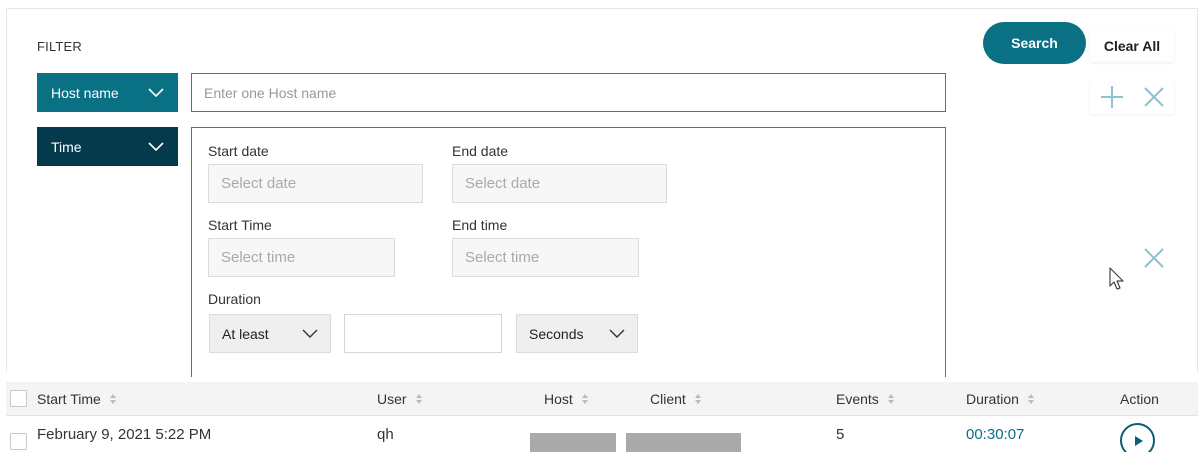  I want to click on mouse-cursor-icon, so click(1116, 278).